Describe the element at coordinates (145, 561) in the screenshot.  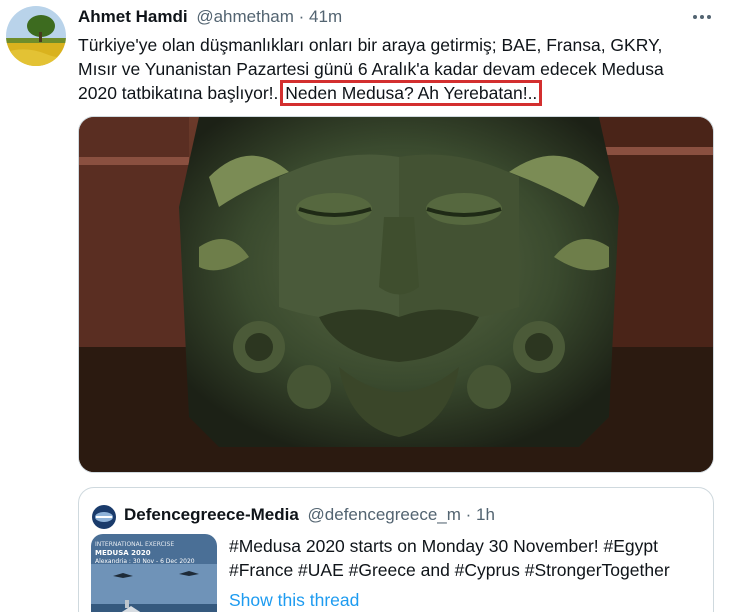
I see `thumbnail-dates: Alexandria : 30 Nov - 6 Dec 2020` at that location.